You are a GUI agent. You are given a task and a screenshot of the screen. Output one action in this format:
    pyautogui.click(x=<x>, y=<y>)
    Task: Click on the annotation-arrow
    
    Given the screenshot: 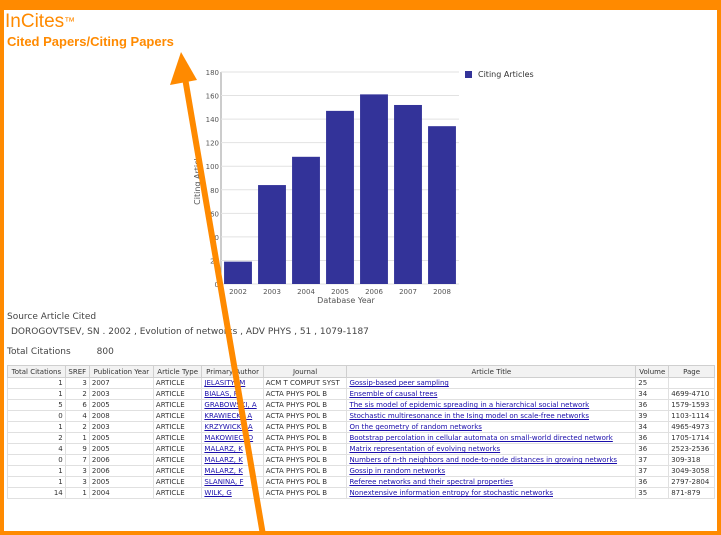 What is the action you would take?
    pyautogui.click(x=218, y=293)
    